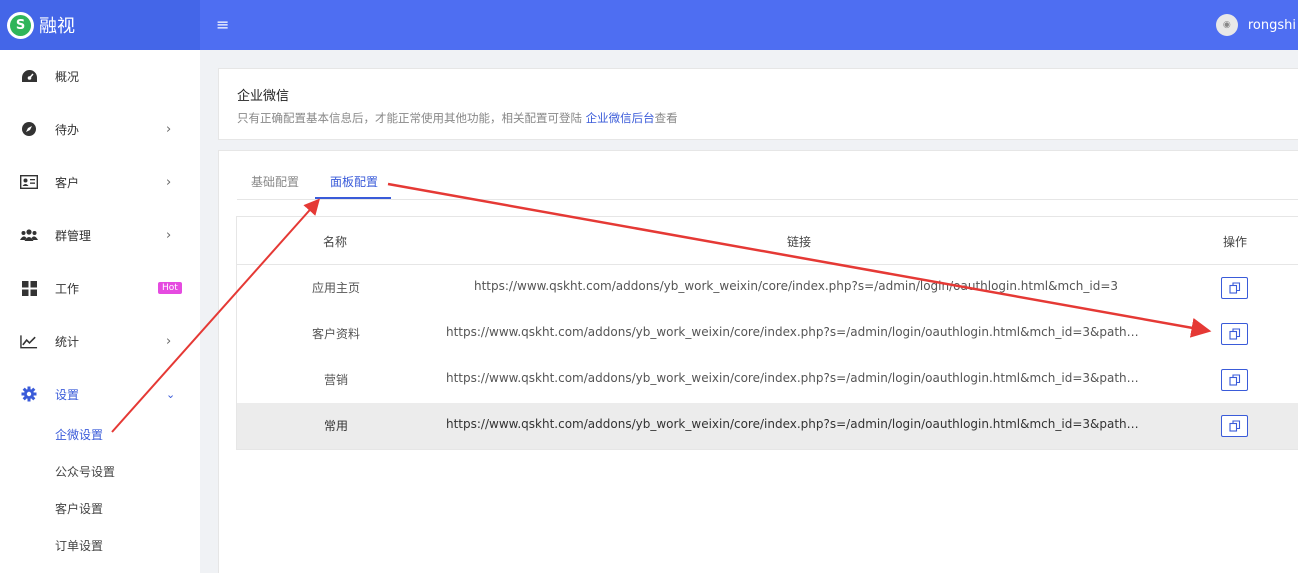 This screenshot has width=1298, height=573. Describe the element at coordinates (100, 394) in the screenshot. I see `sidebar-item-settings: 设置 ⌄` at that location.